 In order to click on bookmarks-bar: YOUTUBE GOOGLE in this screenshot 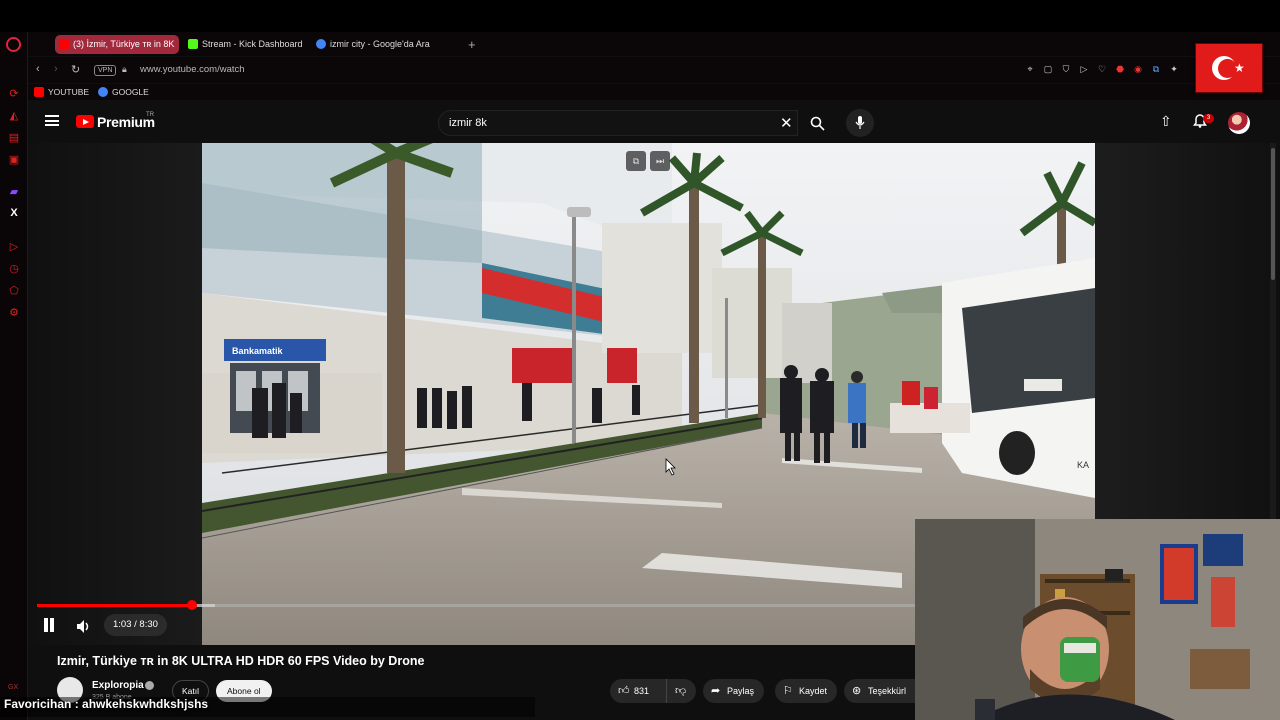, I will do `click(654, 92)`.